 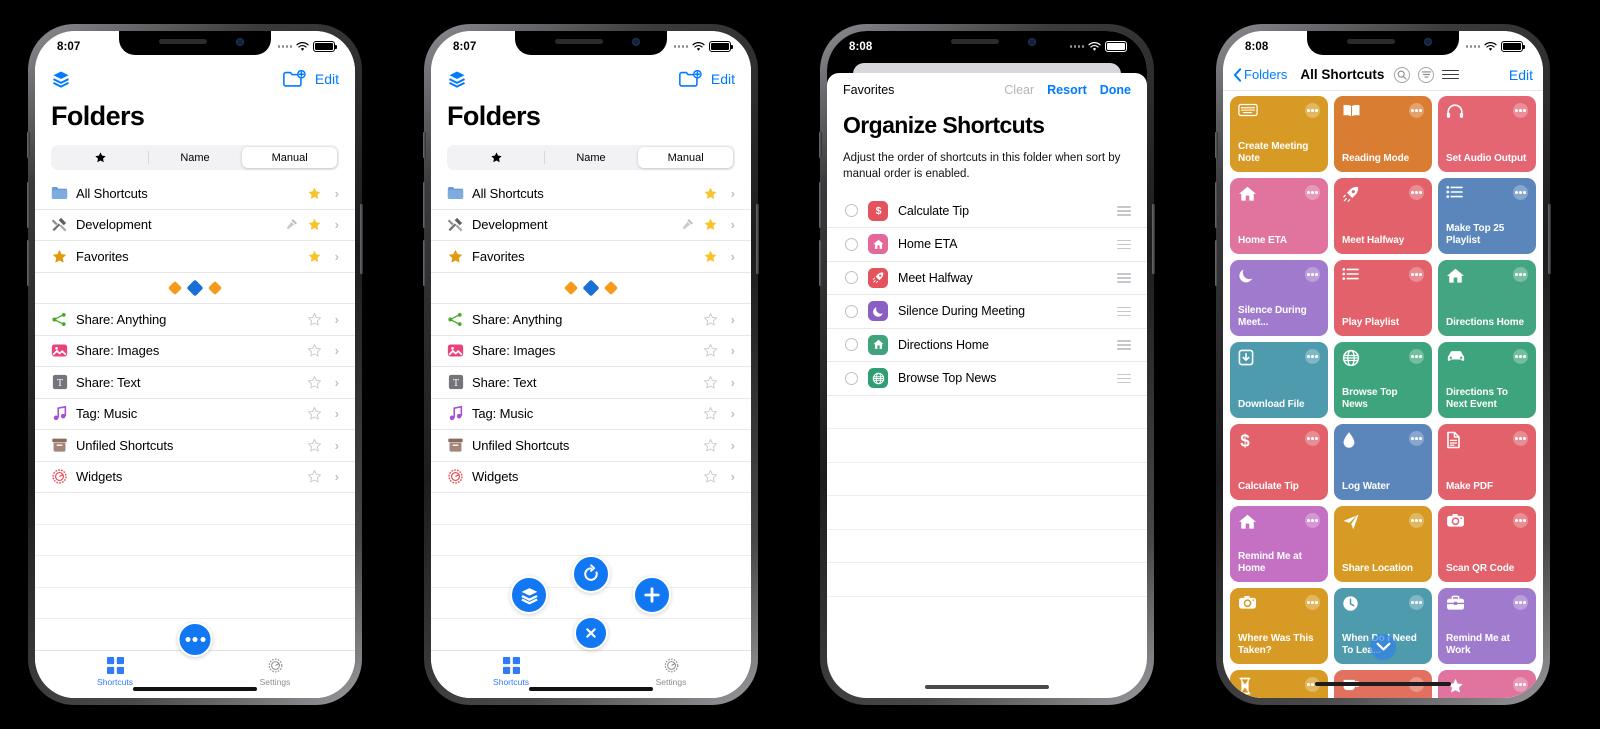 I want to click on edit-button-p2: Edit, so click(x=723, y=79).